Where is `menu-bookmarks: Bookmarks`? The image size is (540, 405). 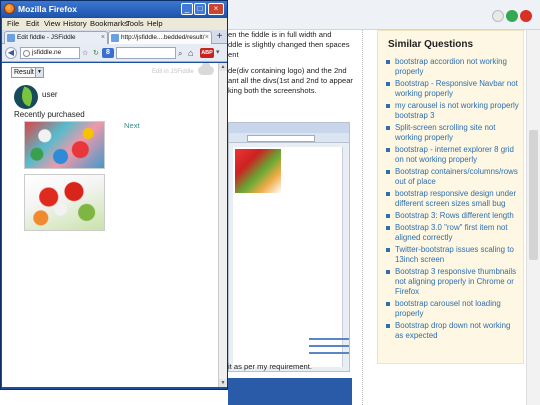
menu-bookmarks: Bookmarks is located at coordinates (109, 23).